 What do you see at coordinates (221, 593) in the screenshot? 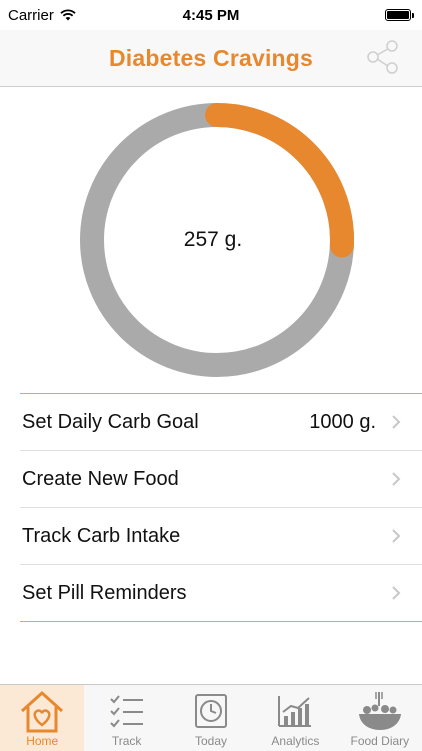
I see `menu-item-pill-reminders: Set Pill Reminders` at bounding box center [221, 593].